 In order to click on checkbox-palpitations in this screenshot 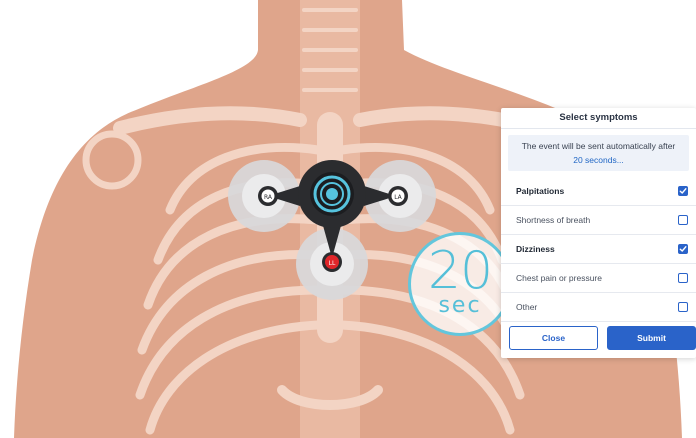, I will do `click(683, 191)`.